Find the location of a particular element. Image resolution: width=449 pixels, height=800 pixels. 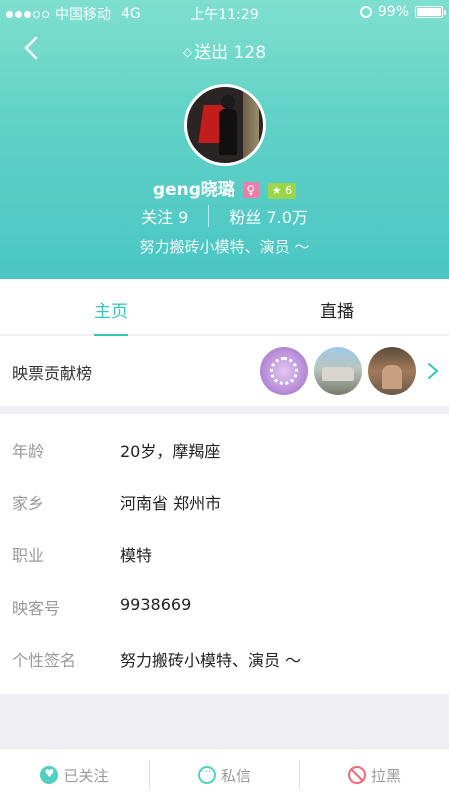

avatar is located at coordinates (225, 125).